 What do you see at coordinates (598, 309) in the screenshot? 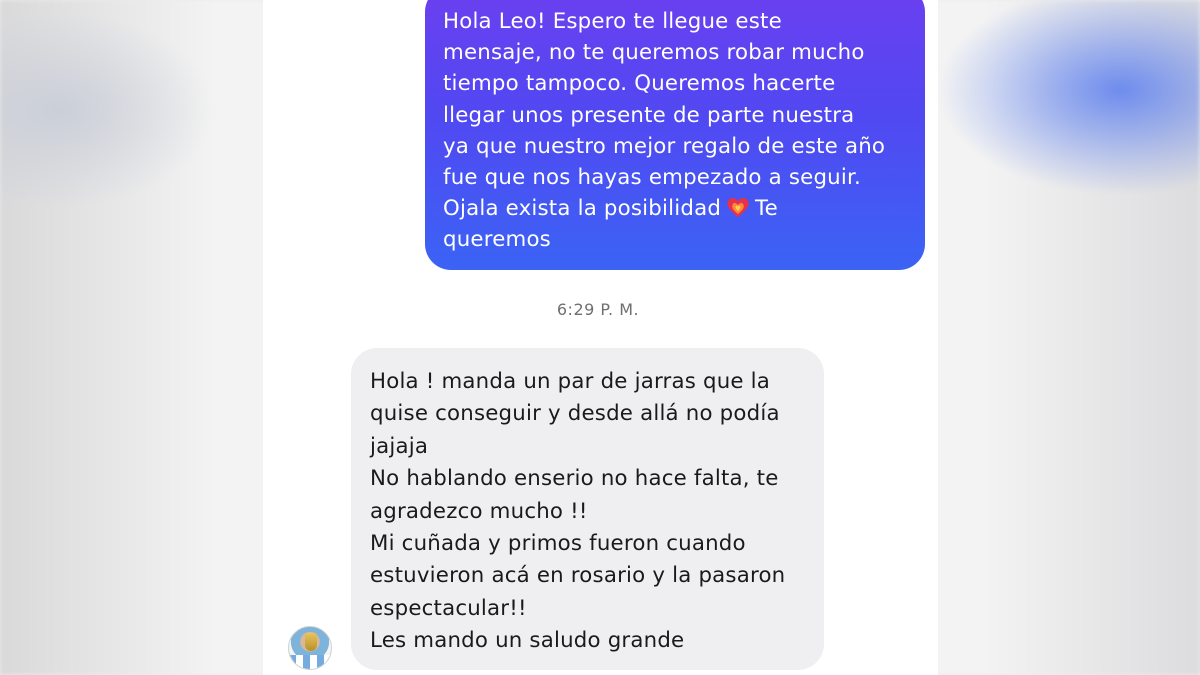
I see `message-timestamp: 6:29 P. M.` at bounding box center [598, 309].